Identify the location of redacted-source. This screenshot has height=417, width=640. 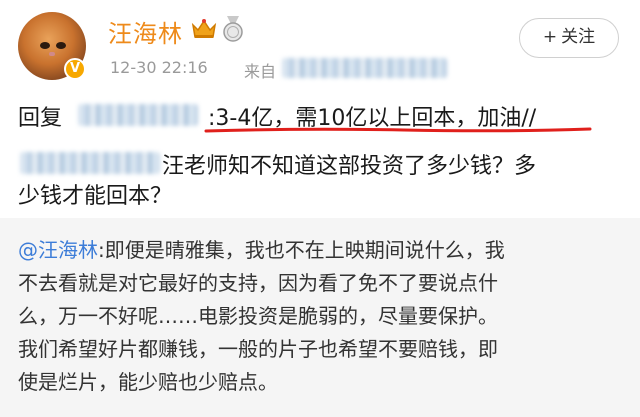
(364, 68).